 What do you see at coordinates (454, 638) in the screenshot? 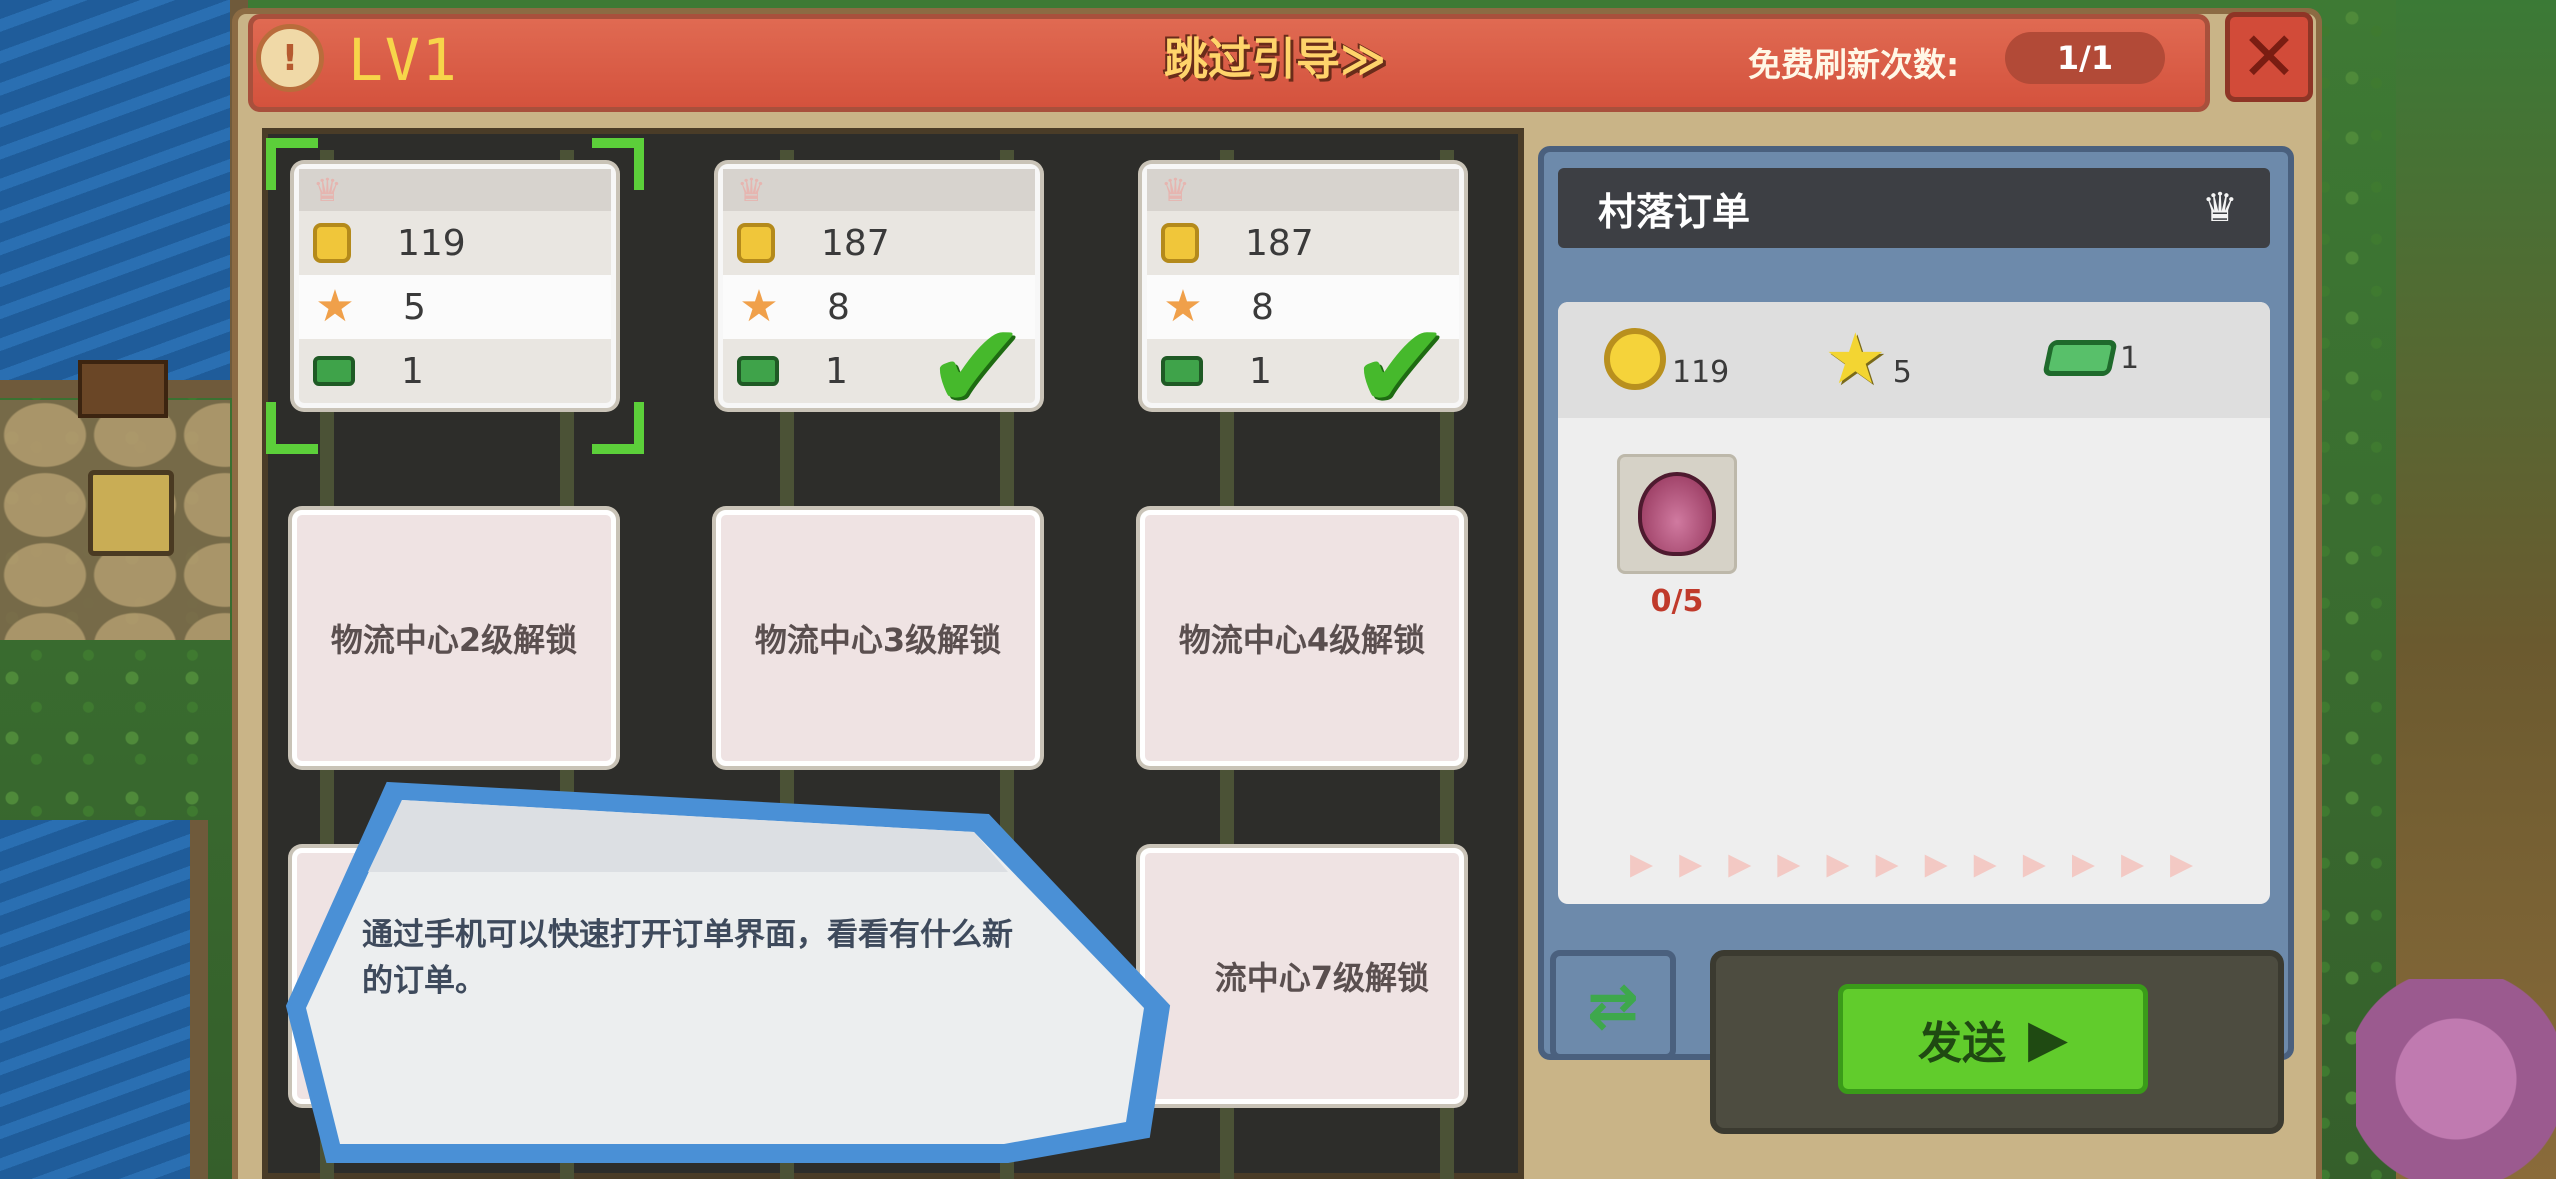
I see `locked-order-slot: 物流中心2级解锁` at bounding box center [454, 638].